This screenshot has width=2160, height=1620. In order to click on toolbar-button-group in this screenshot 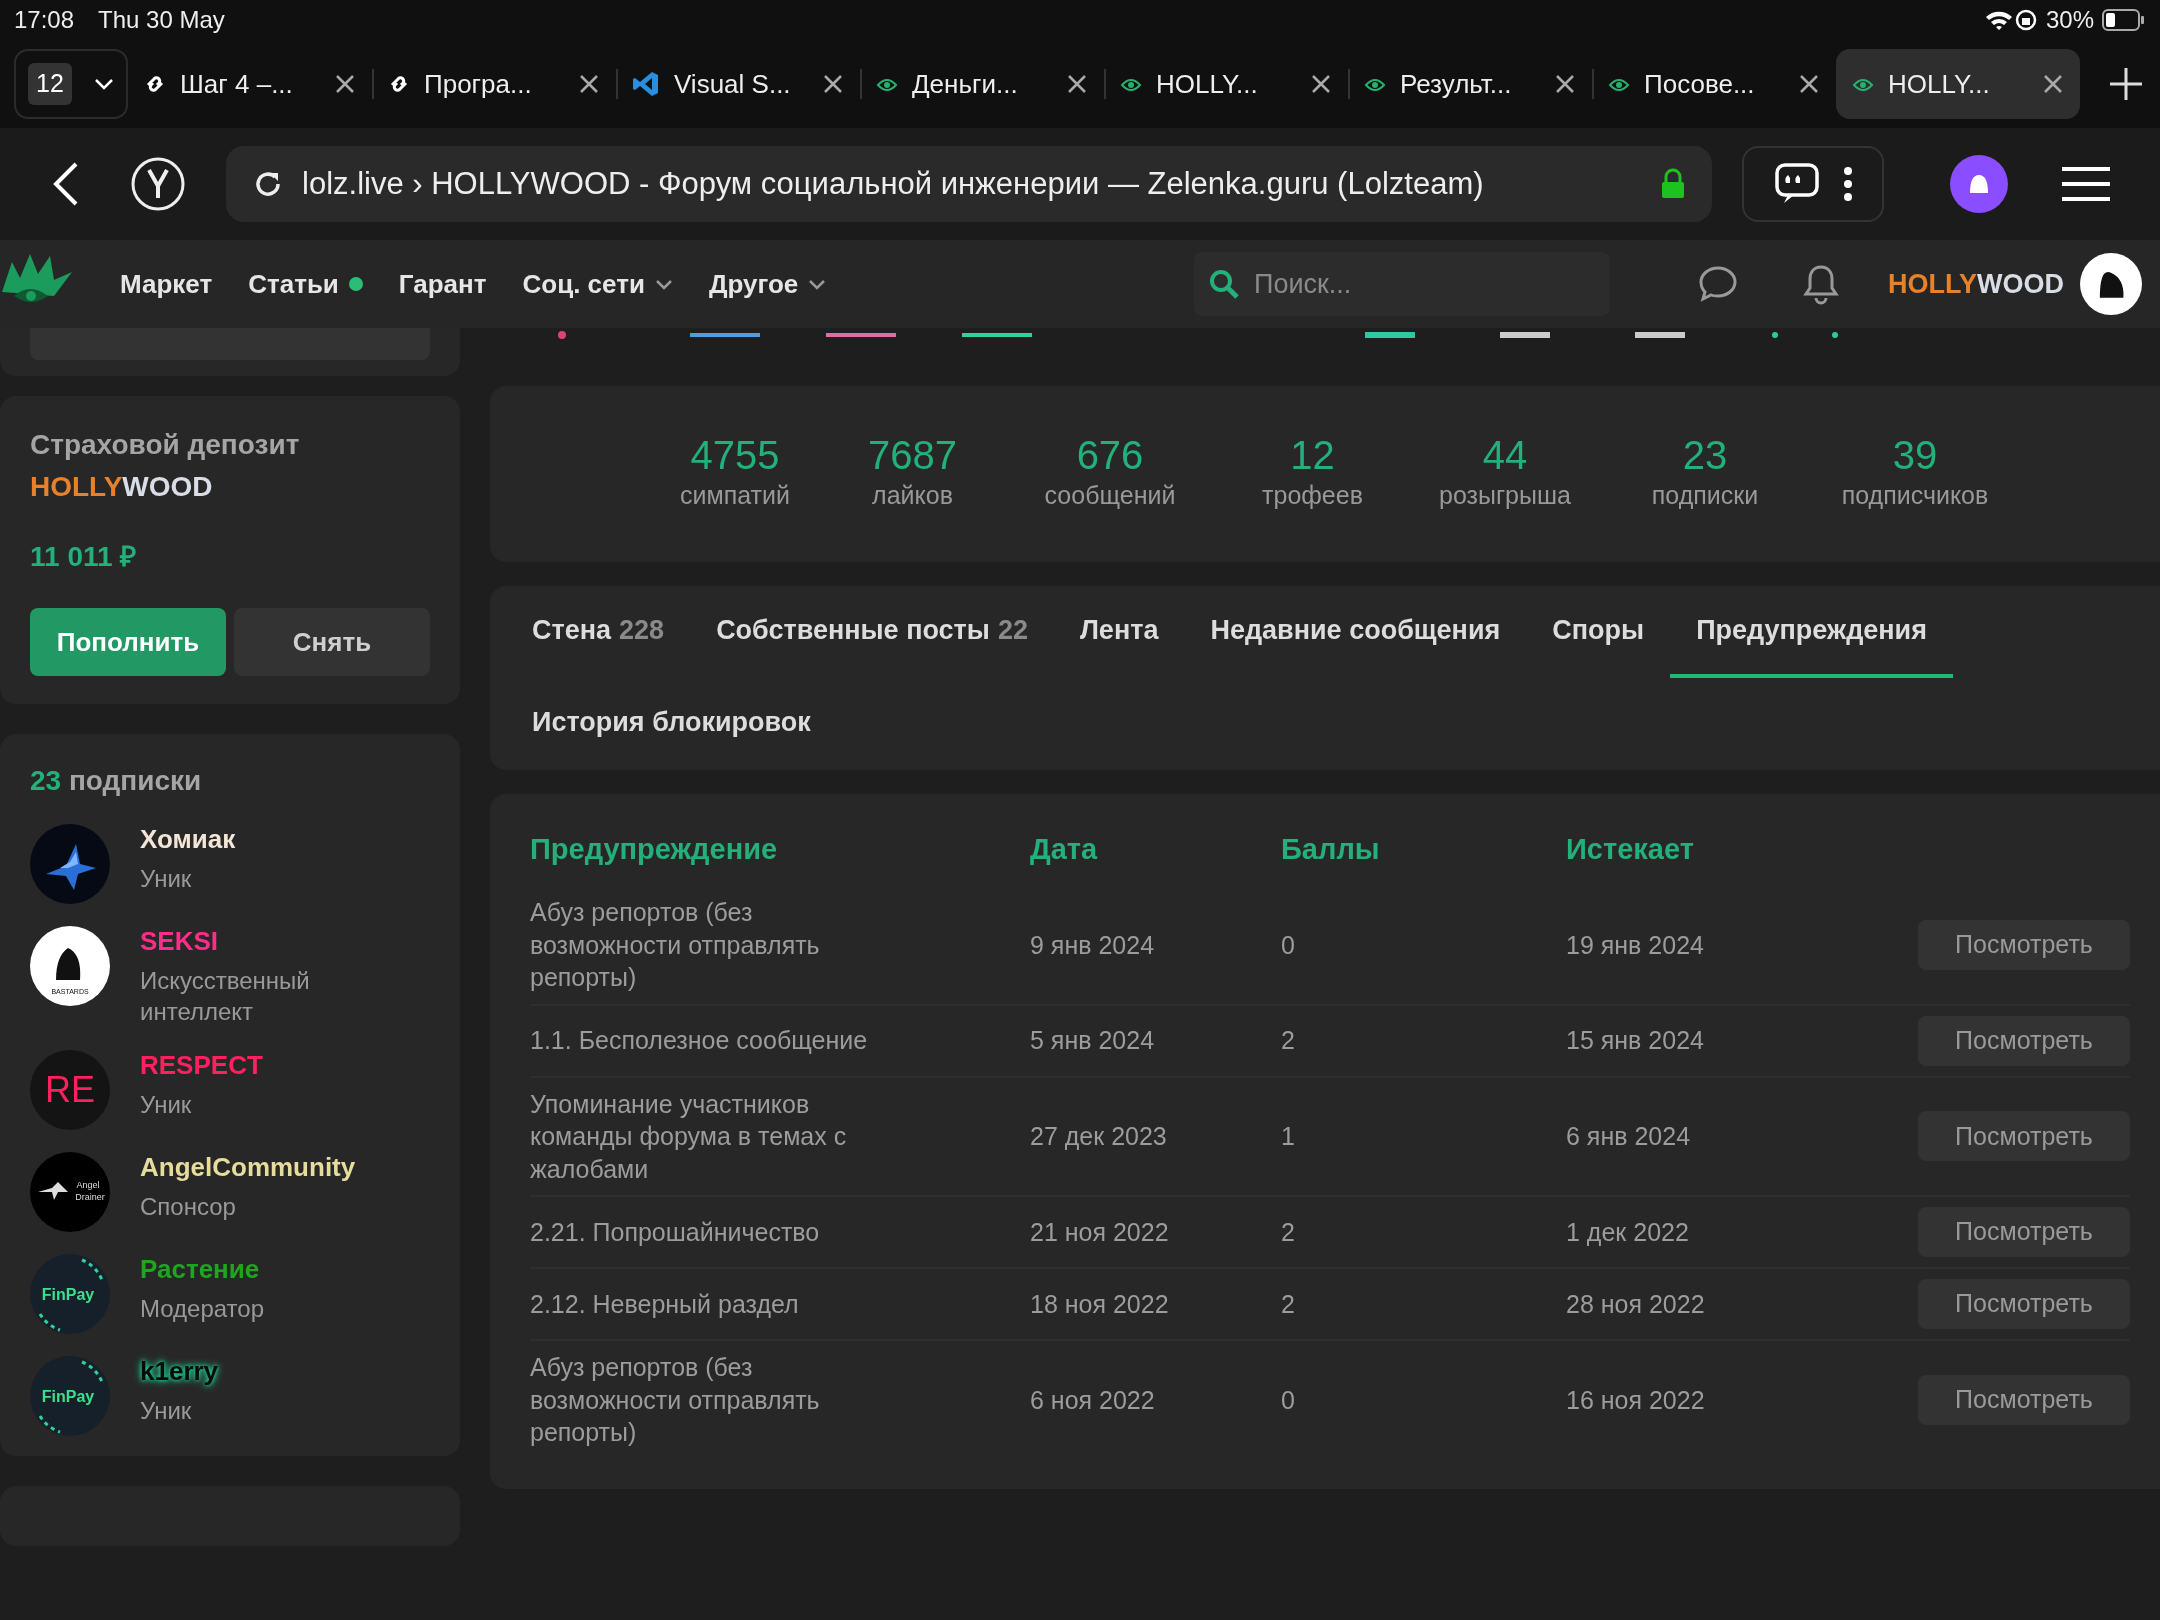, I will do `click(1813, 184)`.